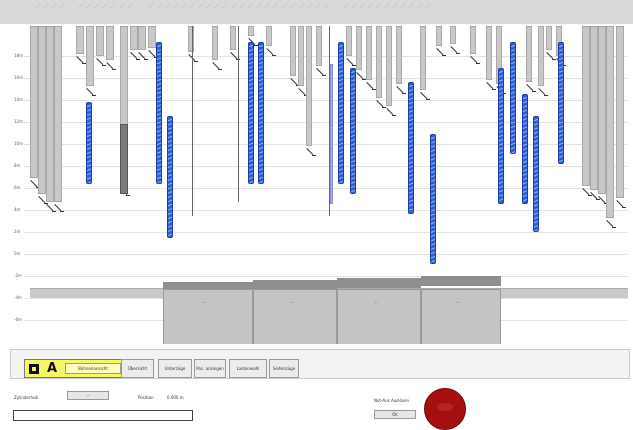  Describe the element at coordinates (445, 409) in the screenshot. I see `emergency-stop-button` at that location.